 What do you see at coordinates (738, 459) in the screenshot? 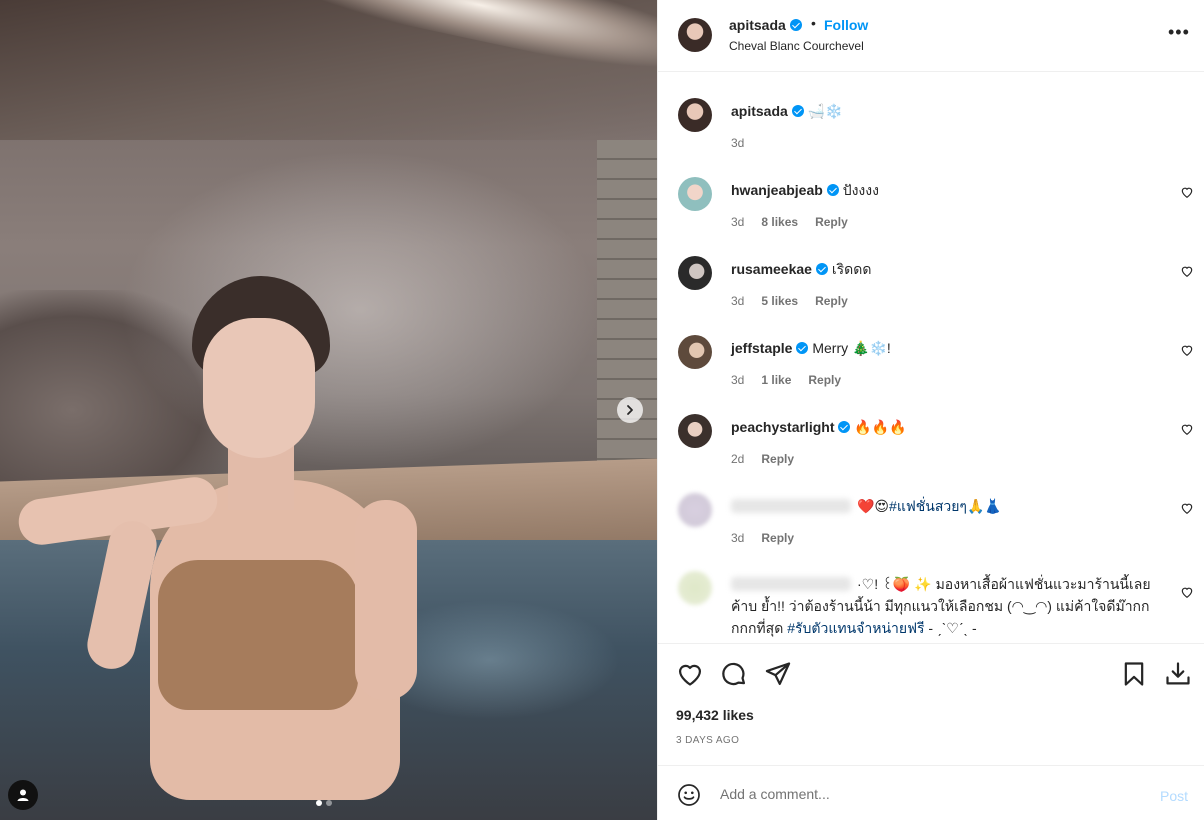
I see `comment-time: 2d` at bounding box center [738, 459].